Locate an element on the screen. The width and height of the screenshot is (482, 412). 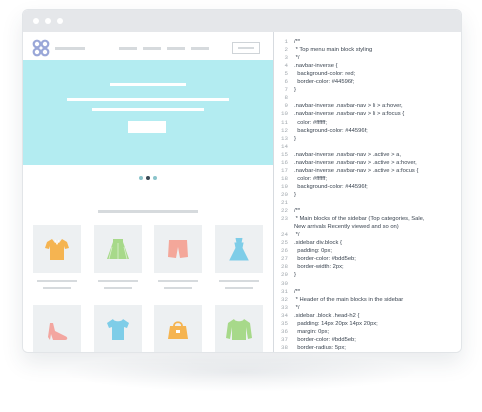
code-line: border-width: 2px; is located at coordinates (319, 267).